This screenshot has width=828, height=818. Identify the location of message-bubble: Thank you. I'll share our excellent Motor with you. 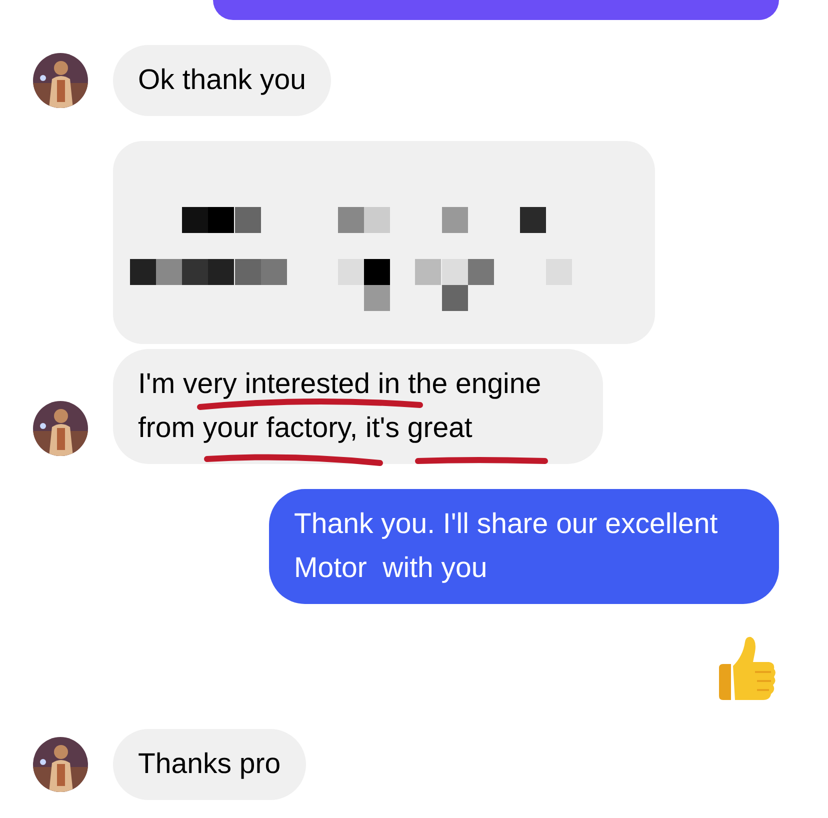
(524, 546).